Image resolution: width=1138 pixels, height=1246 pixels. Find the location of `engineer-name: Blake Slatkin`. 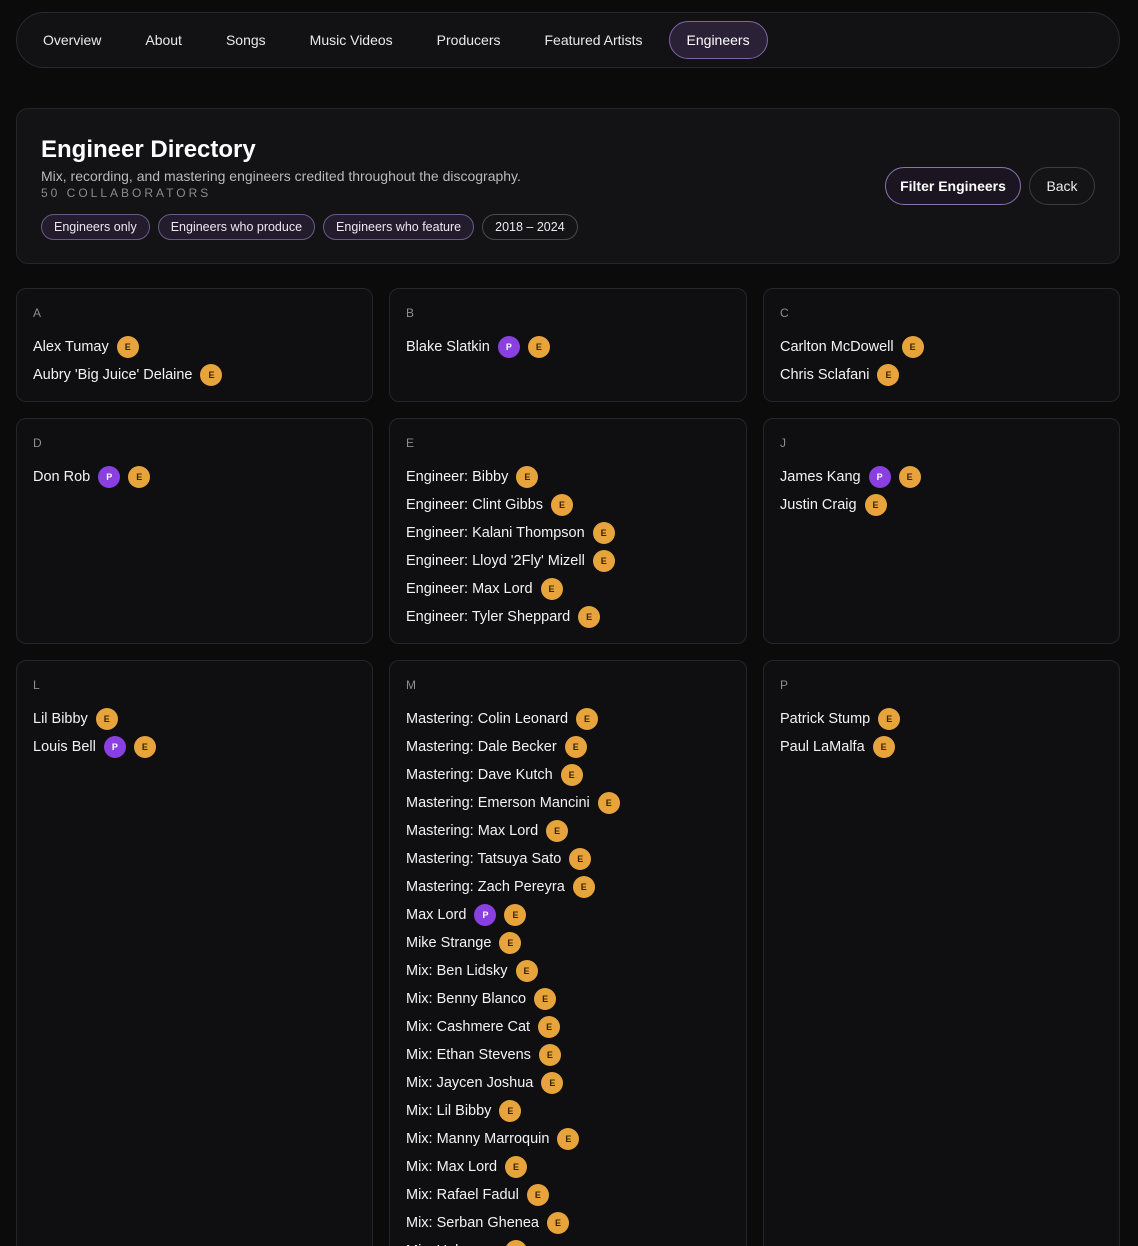

engineer-name: Blake Slatkin is located at coordinates (448, 347).